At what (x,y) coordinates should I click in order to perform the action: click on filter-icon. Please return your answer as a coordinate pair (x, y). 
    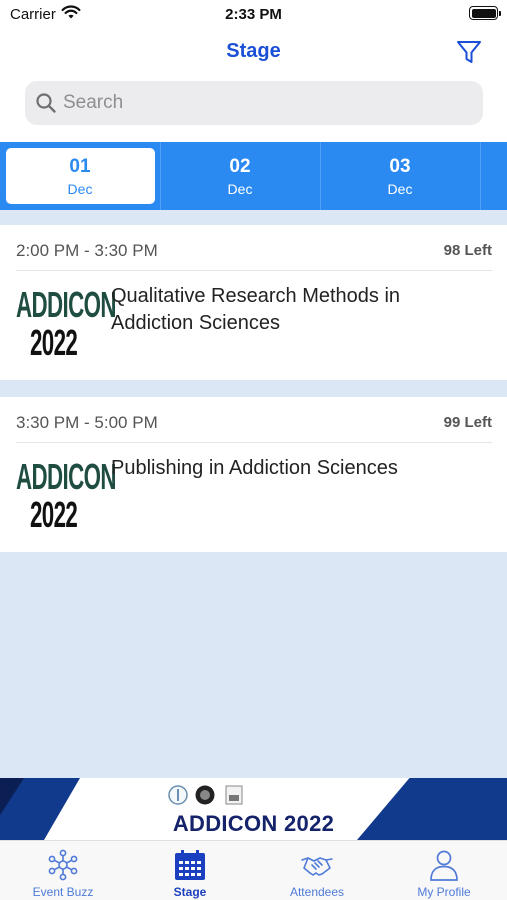
    Looking at the image, I should click on (469, 52).